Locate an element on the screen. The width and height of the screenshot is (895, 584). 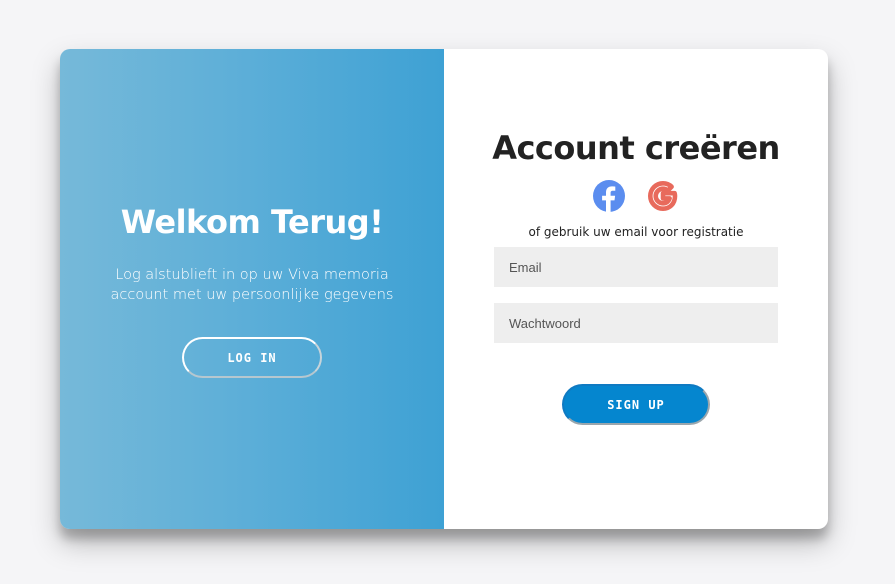
social-login-row is located at coordinates (636, 196).